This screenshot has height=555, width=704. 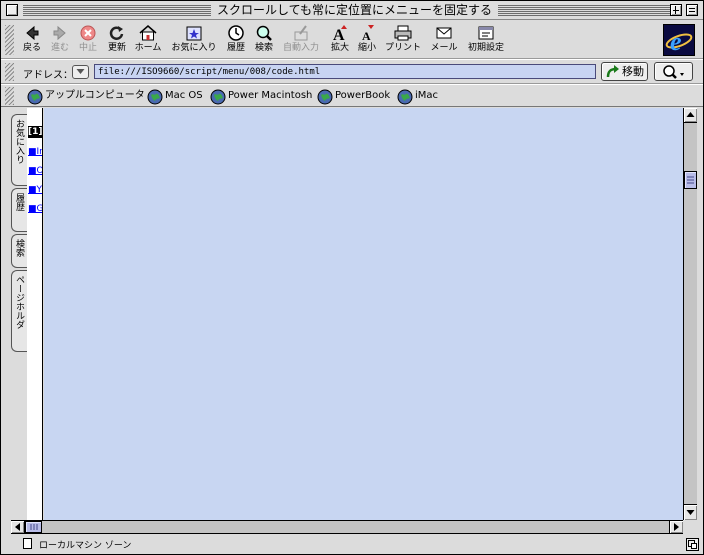 What do you see at coordinates (31, 48) in the screenshot?
I see `back-label: 戻る` at bounding box center [31, 48].